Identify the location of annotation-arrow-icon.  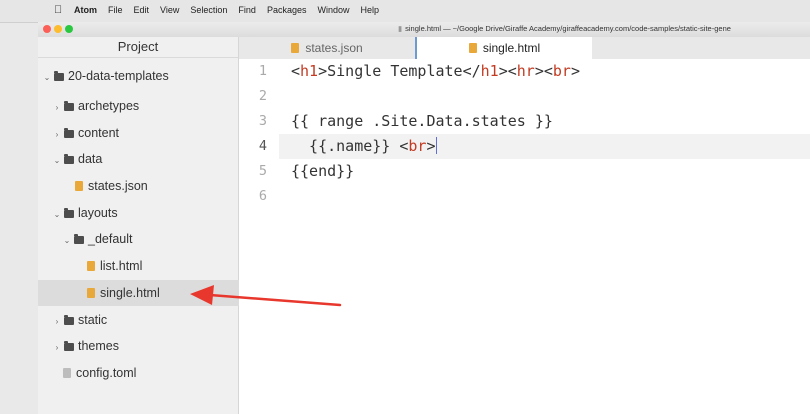
(266, 296).